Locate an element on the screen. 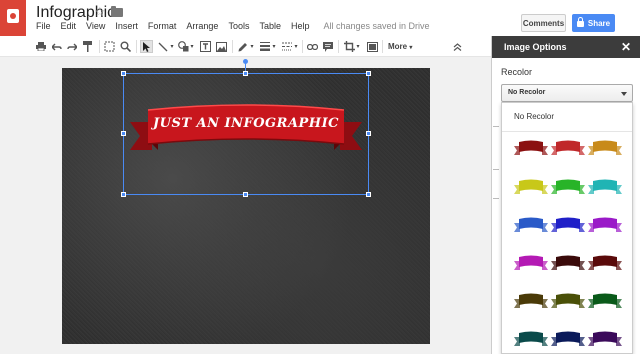 The height and width of the screenshot is (354, 640). menu-view: View is located at coordinates (95, 26).